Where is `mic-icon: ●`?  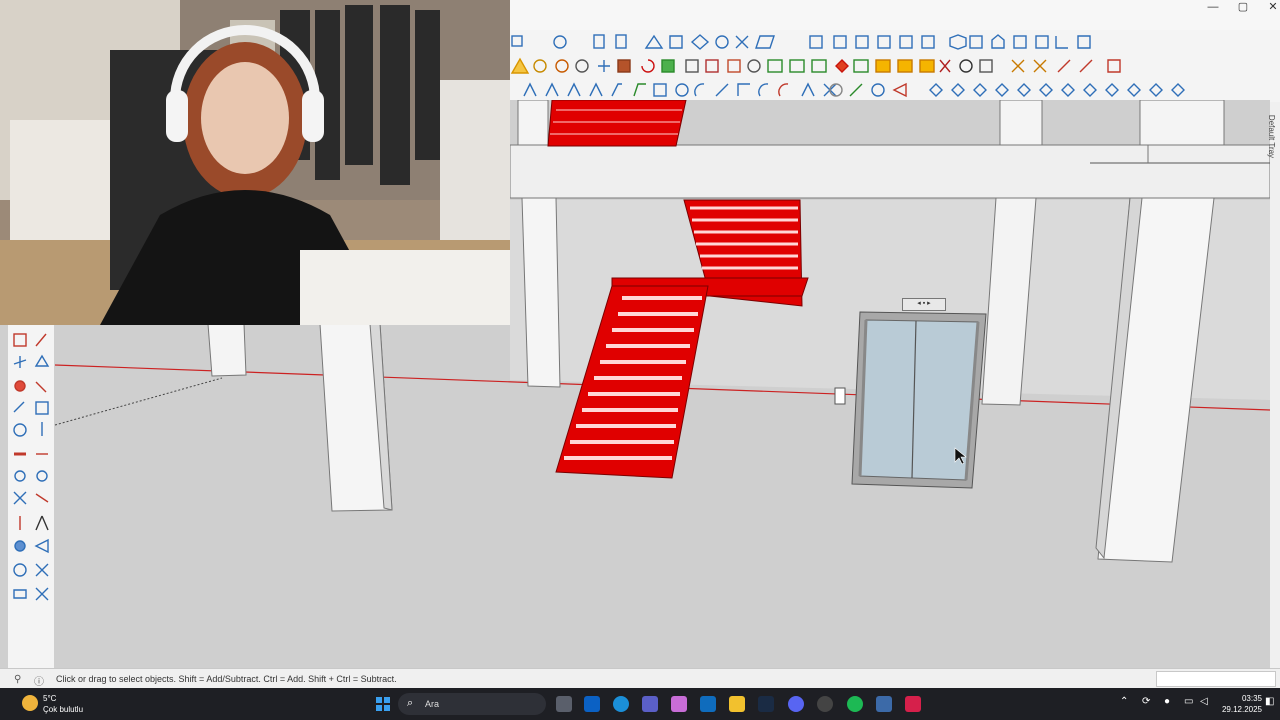 mic-icon: ● is located at coordinates (1167, 701).